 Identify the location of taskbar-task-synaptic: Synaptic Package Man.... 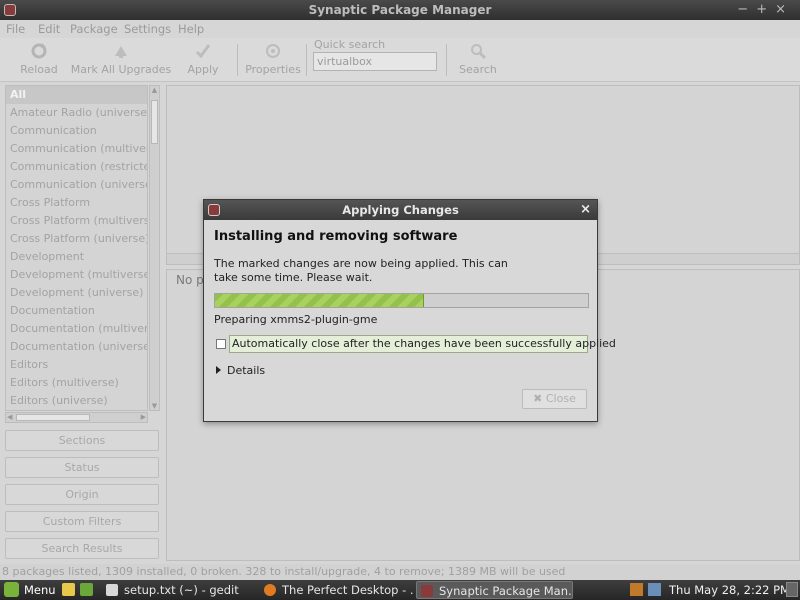
(494, 590).